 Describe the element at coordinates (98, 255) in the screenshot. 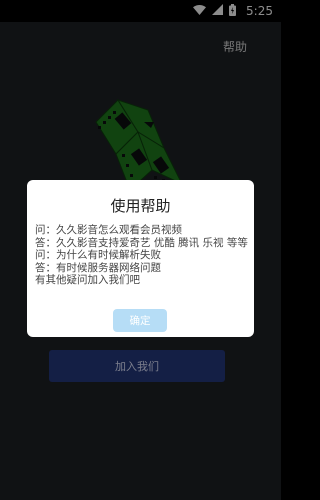

I see `question-2: 问：为什么有时候解析失败` at that location.